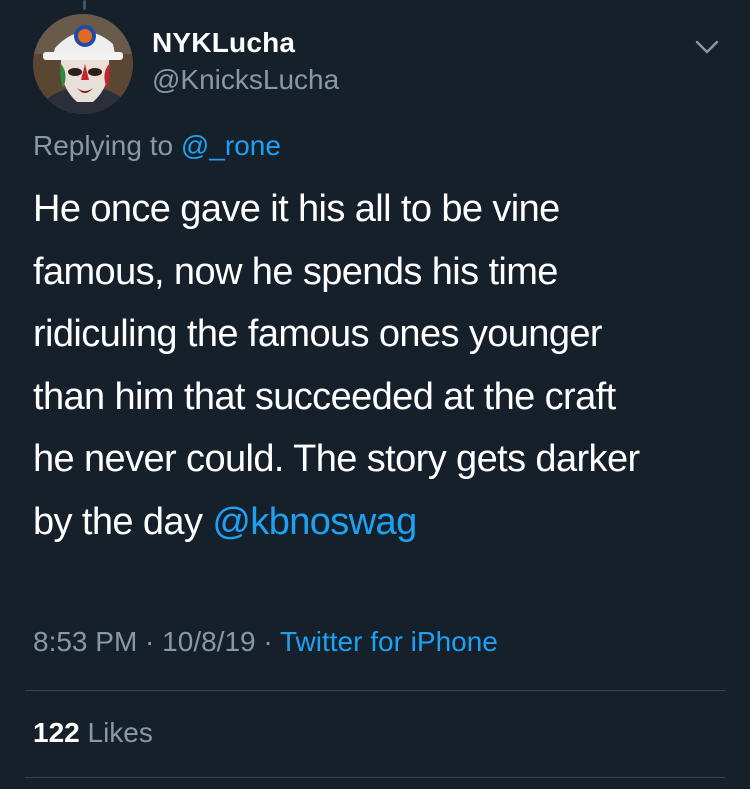  I want to click on thread-connector-line, so click(84, 5).